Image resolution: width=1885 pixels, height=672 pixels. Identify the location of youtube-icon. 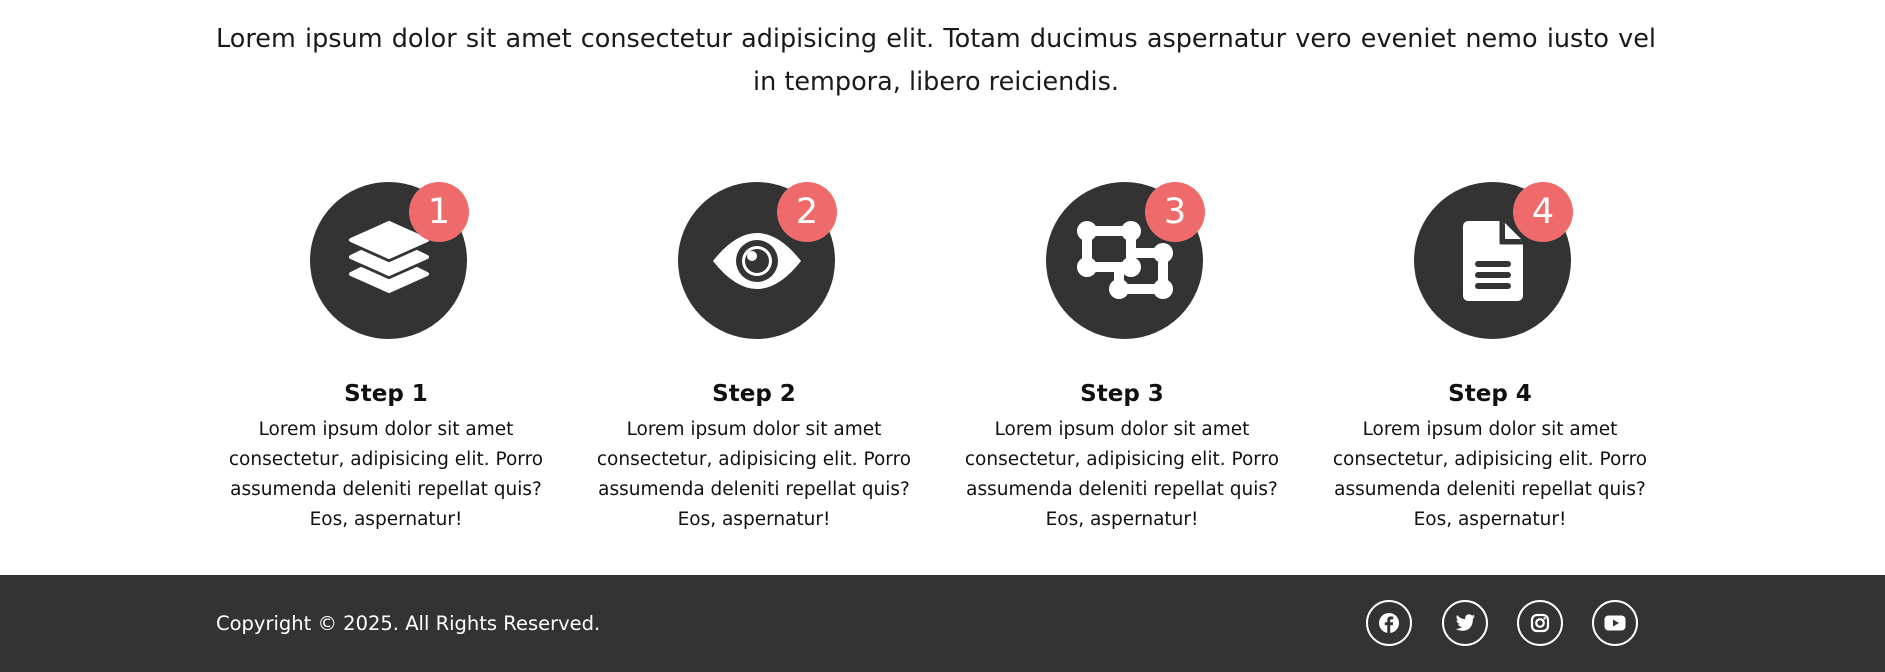
(1615, 623).